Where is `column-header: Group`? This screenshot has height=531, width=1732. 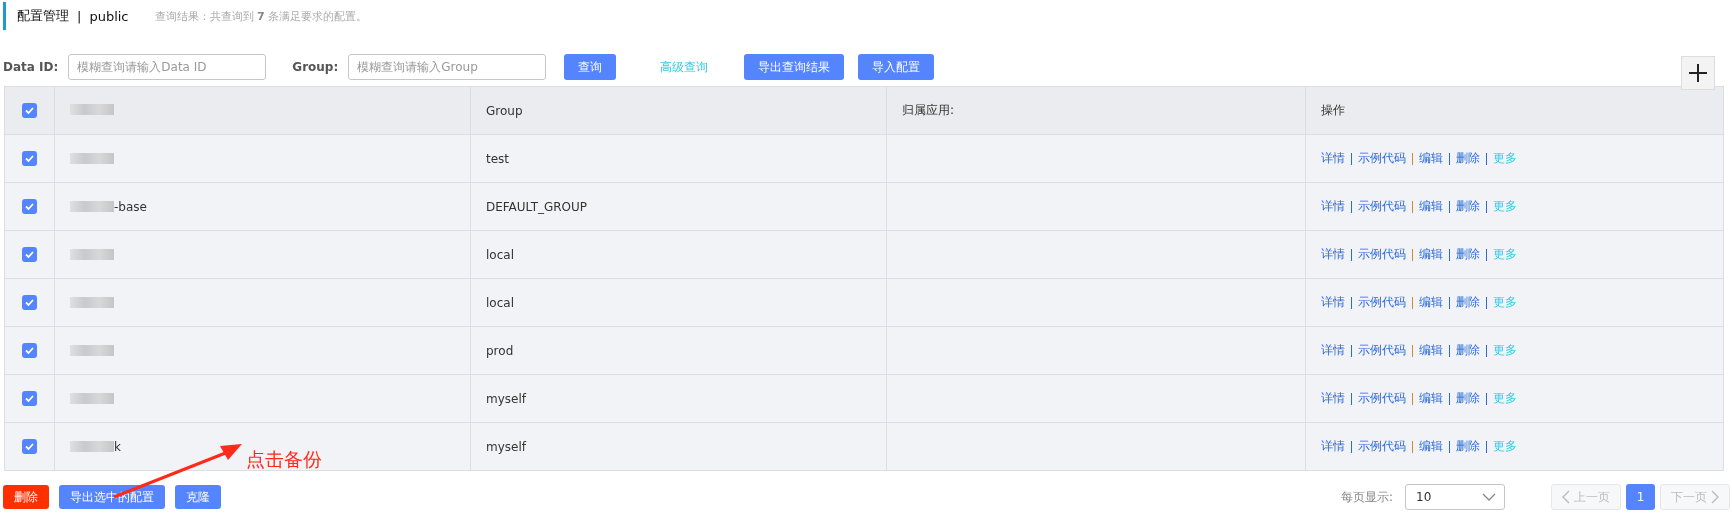 column-header: Group is located at coordinates (678, 110).